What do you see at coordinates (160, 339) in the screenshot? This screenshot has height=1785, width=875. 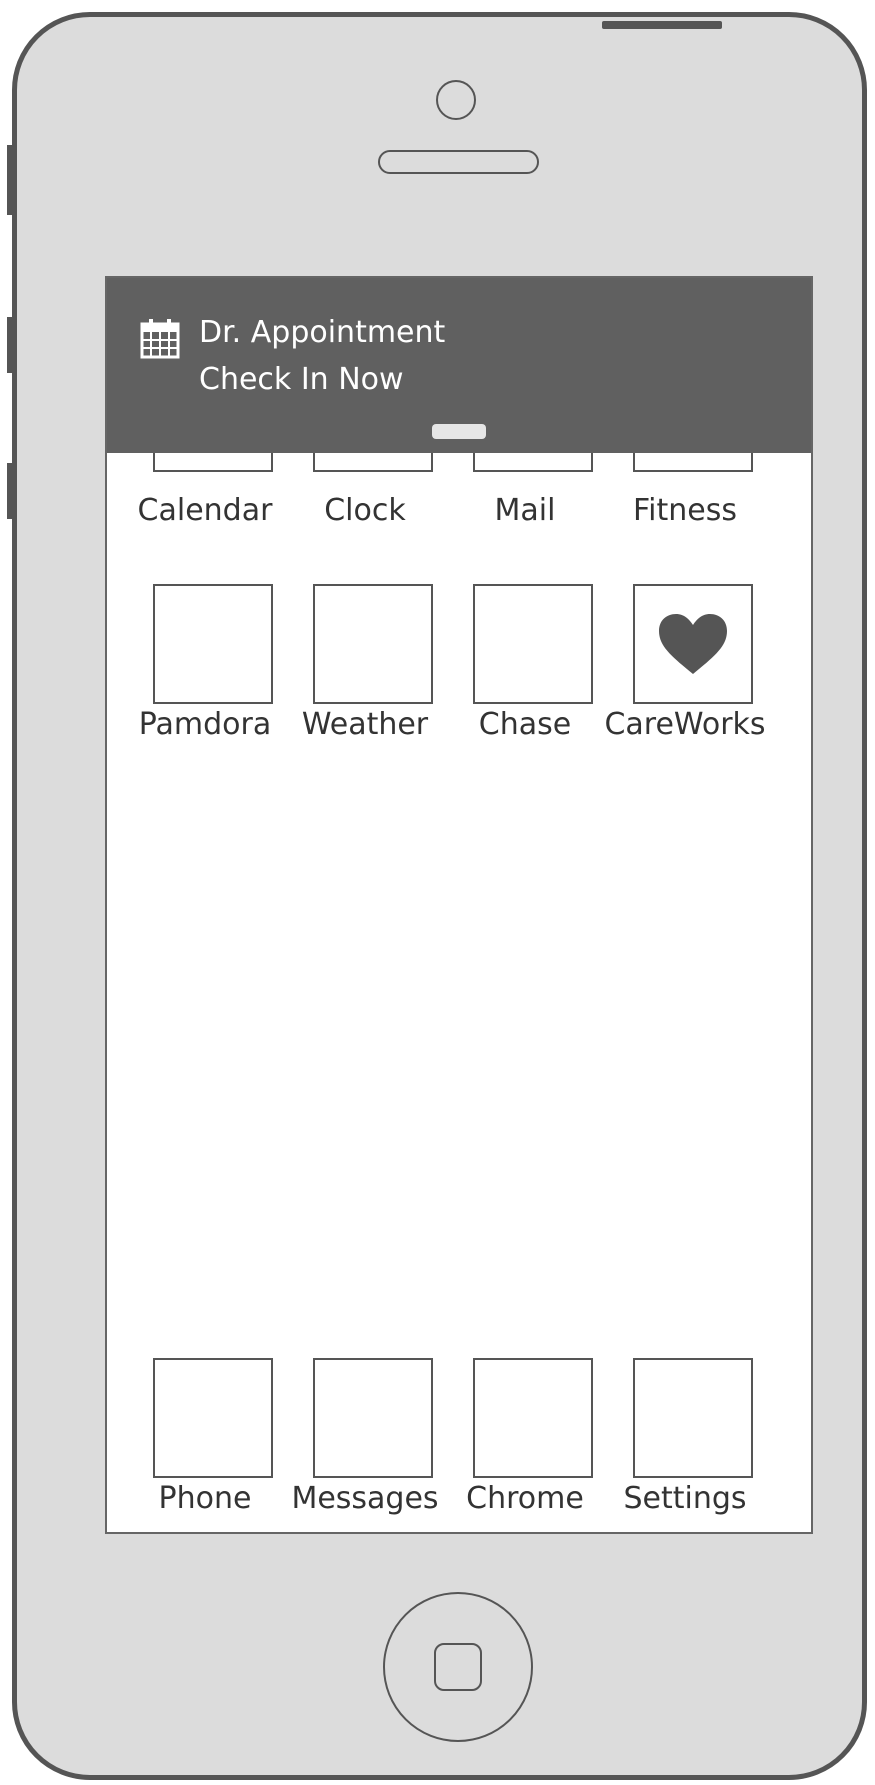 I see `calendar-icon` at bounding box center [160, 339].